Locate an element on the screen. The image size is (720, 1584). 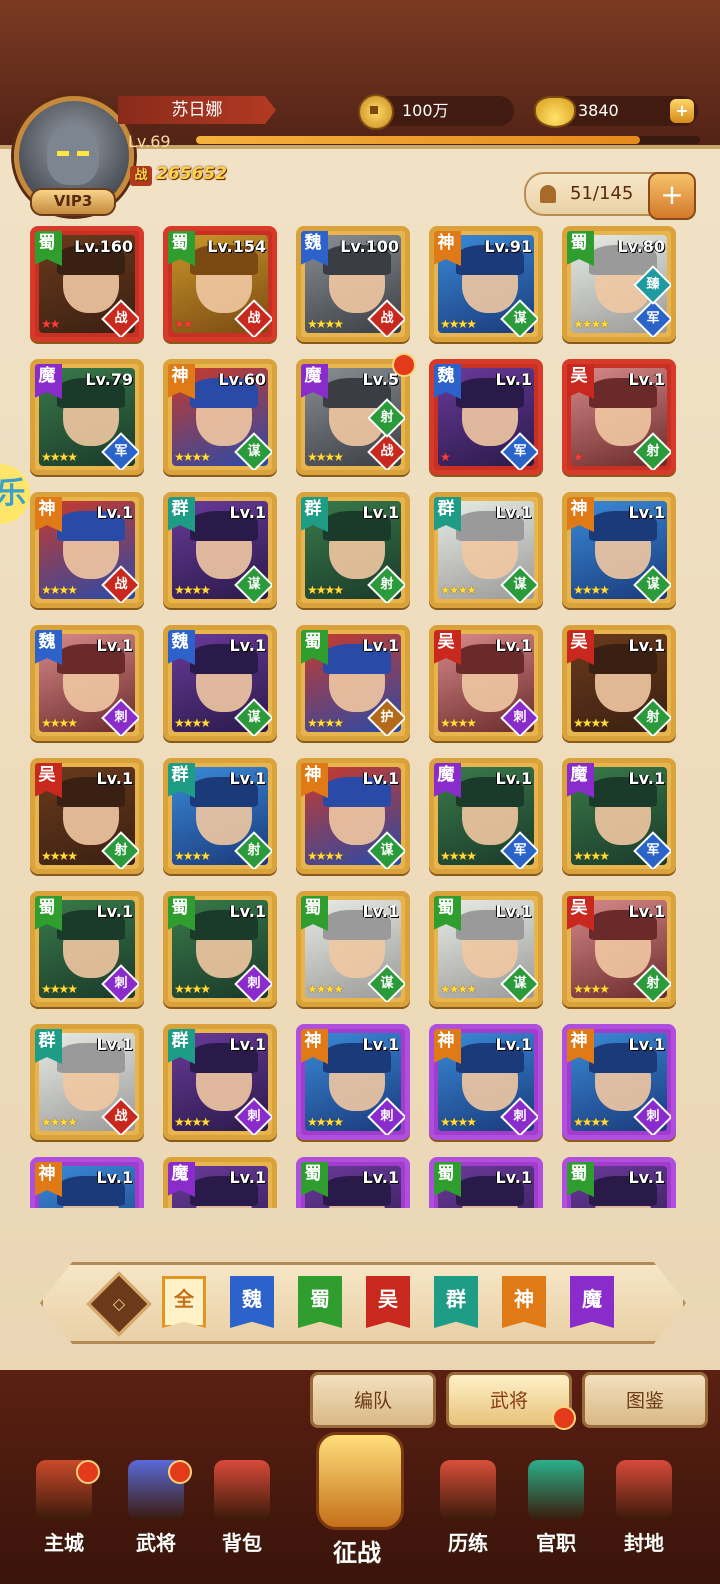
hero-card: 吴 Lv.1 ★ 射 is located at coordinates (619, 417).